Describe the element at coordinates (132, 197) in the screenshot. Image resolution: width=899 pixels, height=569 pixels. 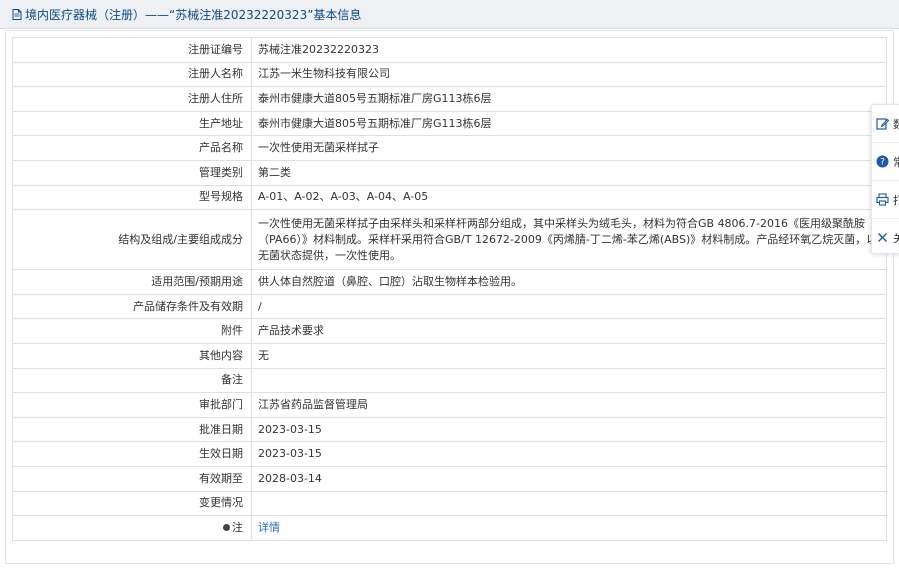
I see `row-label: 型号规格` at that location.